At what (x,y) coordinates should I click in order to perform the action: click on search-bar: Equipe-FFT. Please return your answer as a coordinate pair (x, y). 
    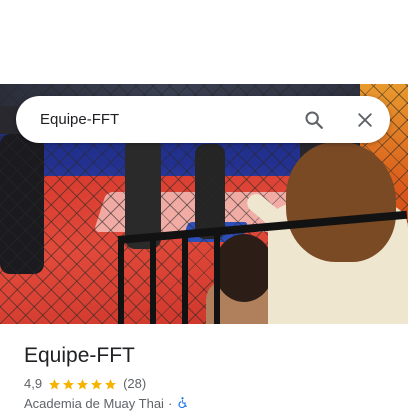
    Looking at the image, I should click on (203, 119).